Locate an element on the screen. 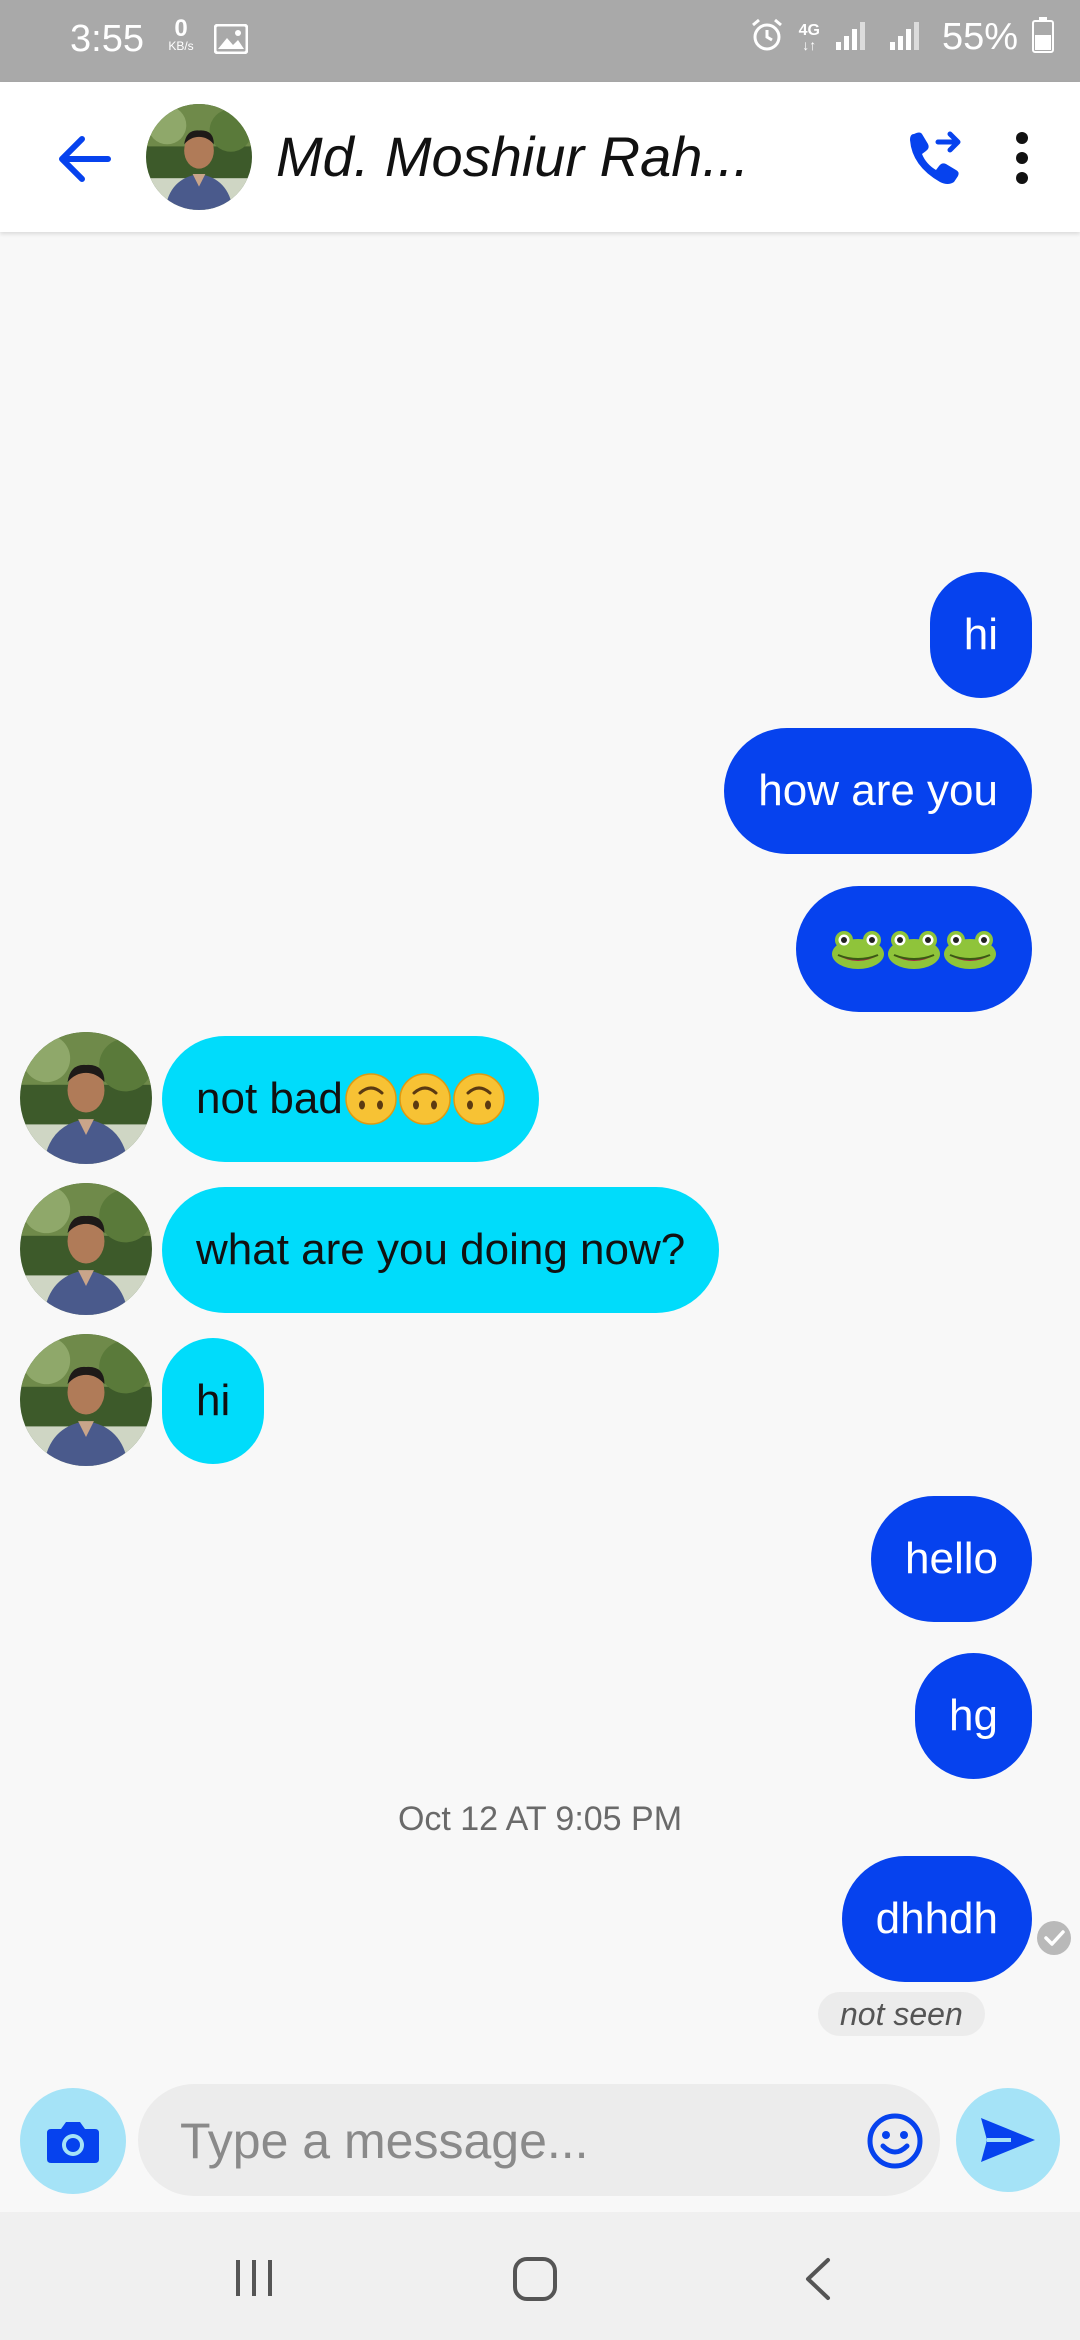 Image resolution: width=1080 pixels, height=2340 pixels. system-nav-bar is located at coordinates (540, 2276).